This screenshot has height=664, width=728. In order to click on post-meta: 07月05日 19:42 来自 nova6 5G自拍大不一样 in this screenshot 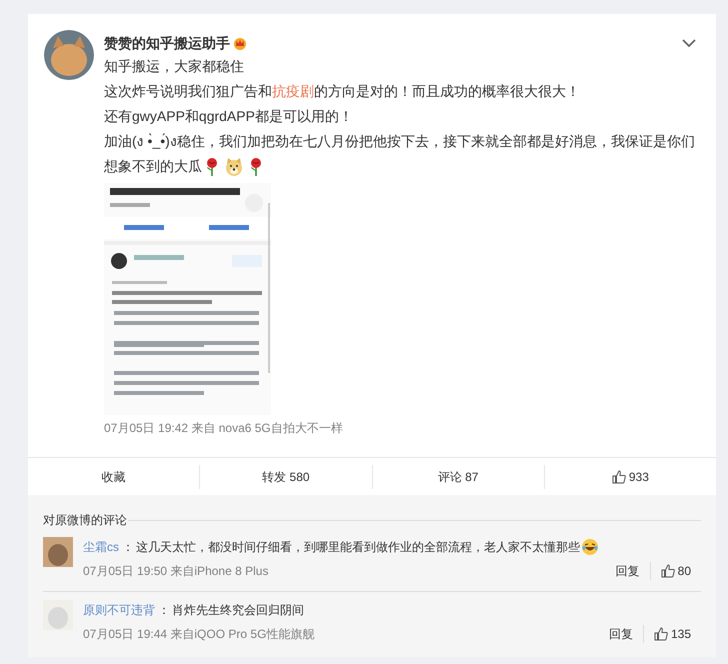, I will do `click(224, 428)`.